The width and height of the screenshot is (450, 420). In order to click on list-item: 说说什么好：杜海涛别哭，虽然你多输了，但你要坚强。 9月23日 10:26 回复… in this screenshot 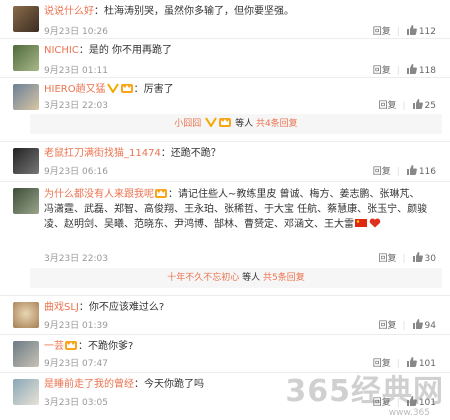, I will do `click(225, 19)`.